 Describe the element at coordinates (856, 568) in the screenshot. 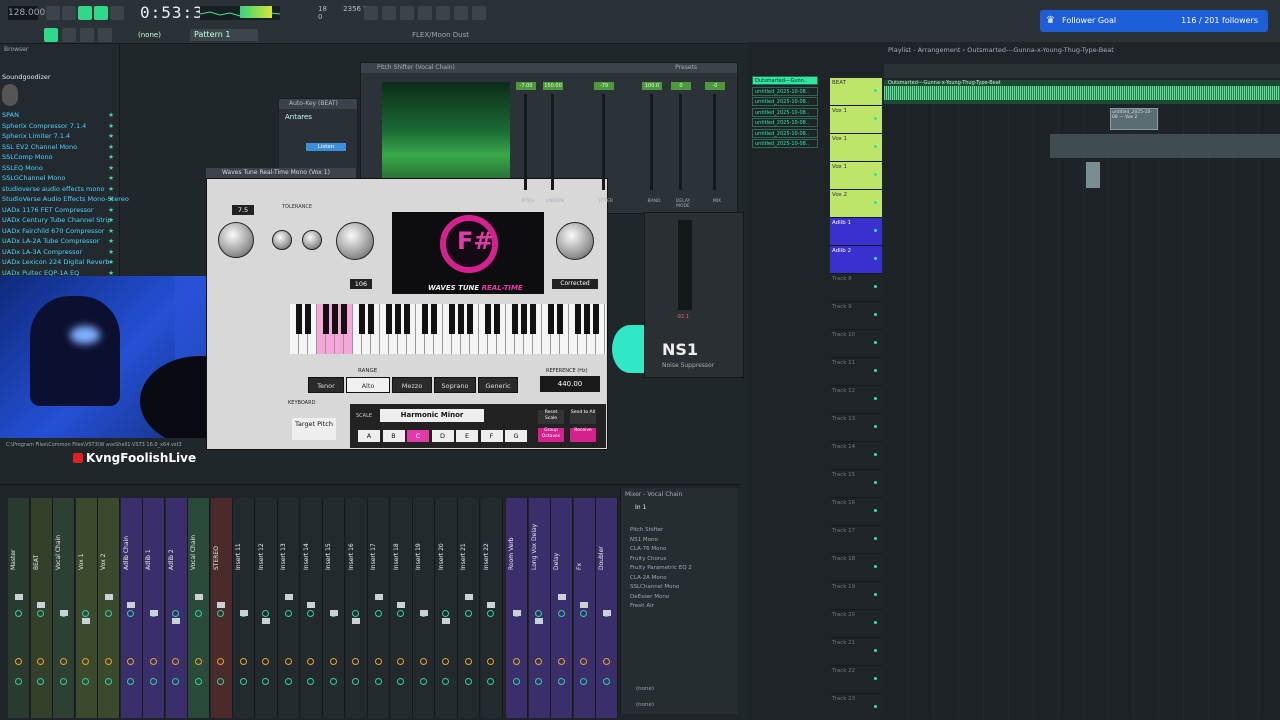

I see `track-header: Track 18` at that location.